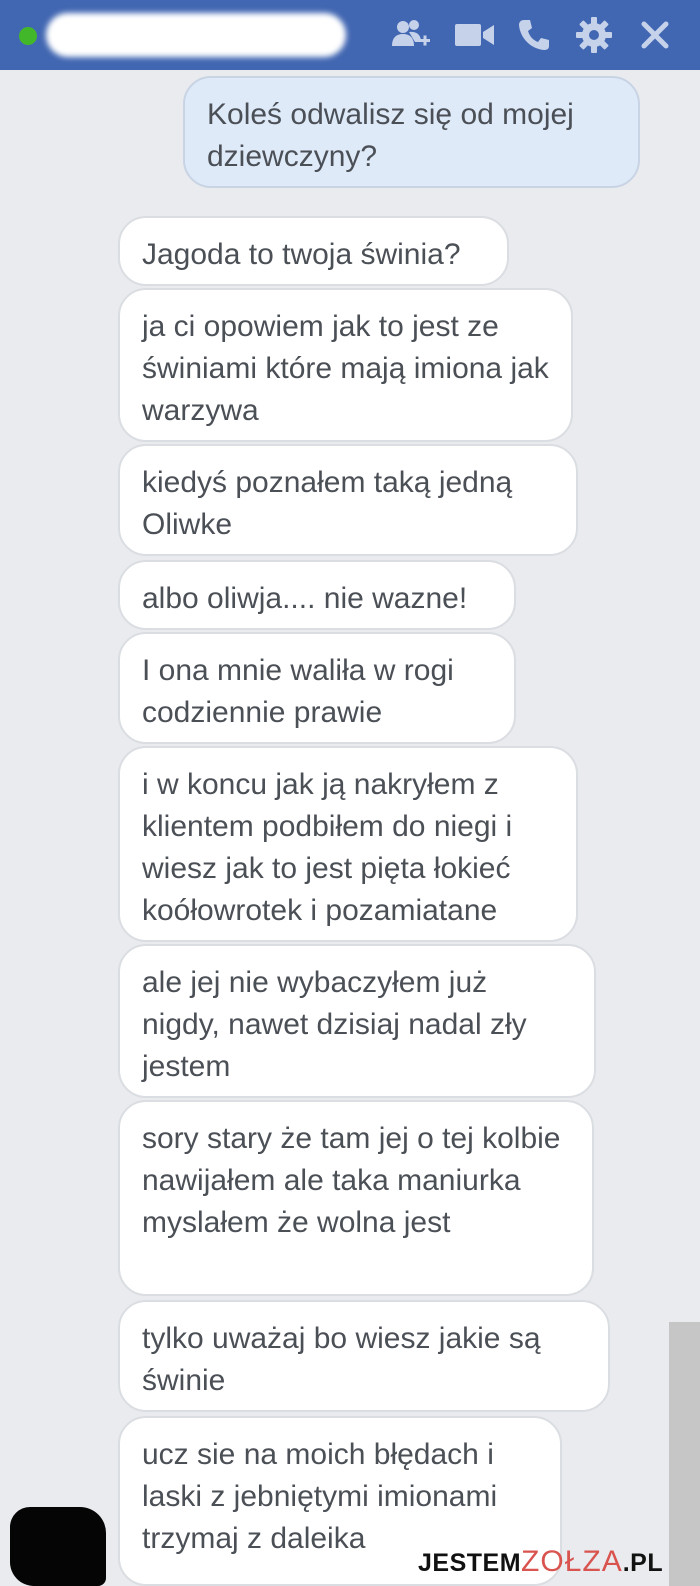  I want to click on watermark-prefix: JESTEM, so click(470, 1563).